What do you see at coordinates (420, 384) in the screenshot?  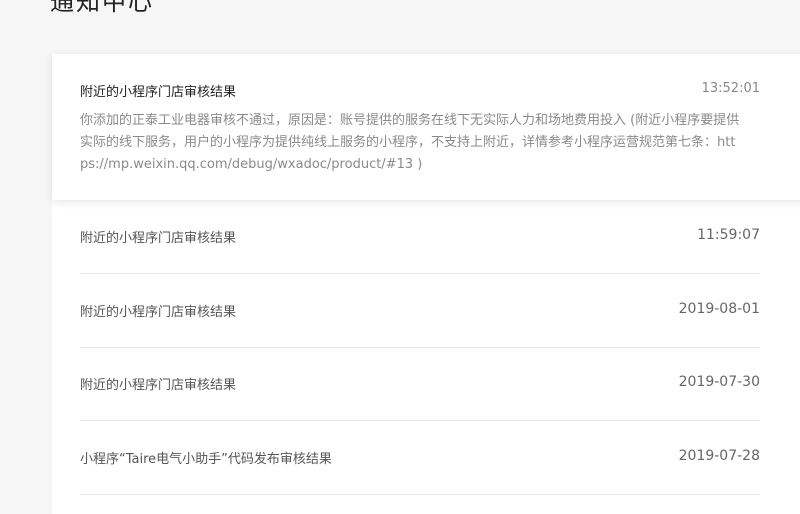 I see `message-item: 附近的小程序门店审核结果 2019-07-30` at bounding box center [420, 384].